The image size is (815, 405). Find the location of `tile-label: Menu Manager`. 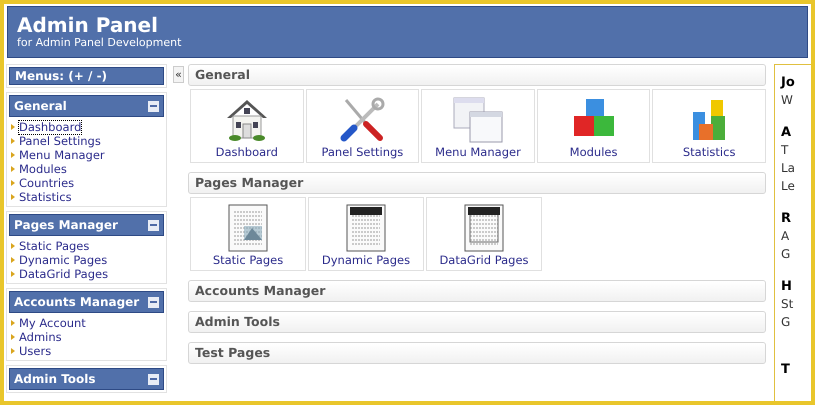

tile-label: Menu Manager is located at coordinates (478, 152).